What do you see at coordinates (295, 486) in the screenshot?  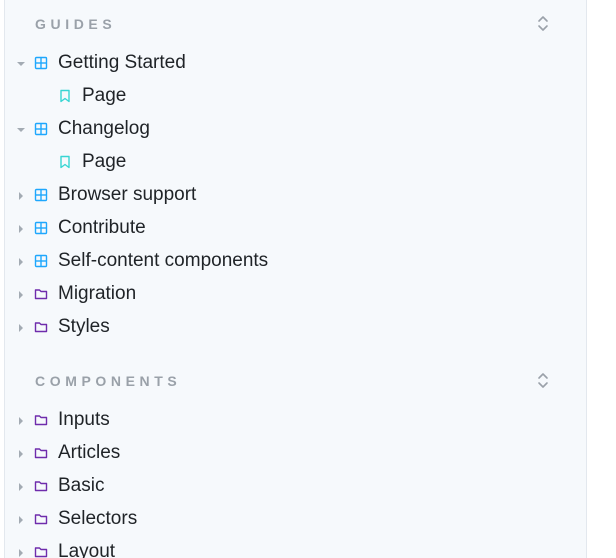 I see `tree-item-basic: Basic` at bounding box center [295, 486].